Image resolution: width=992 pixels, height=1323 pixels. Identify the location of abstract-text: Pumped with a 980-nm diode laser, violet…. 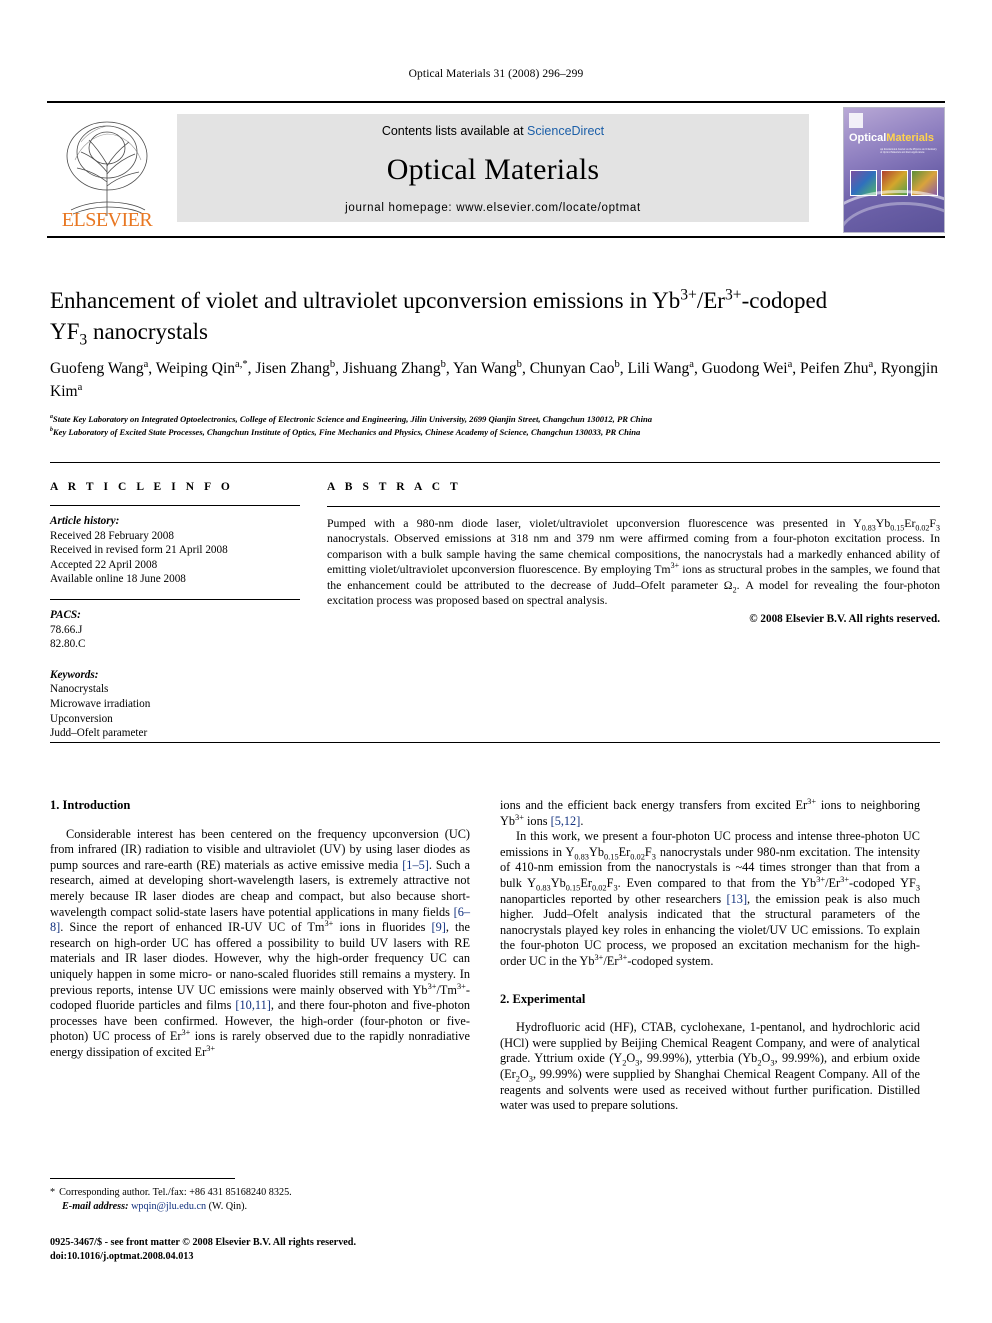
(633, 562).